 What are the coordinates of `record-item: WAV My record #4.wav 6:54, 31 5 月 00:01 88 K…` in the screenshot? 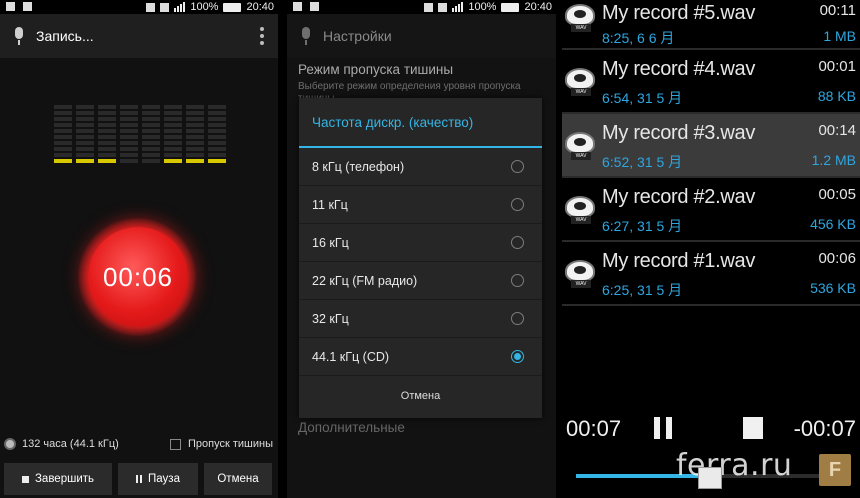 It's located at (711, 82).